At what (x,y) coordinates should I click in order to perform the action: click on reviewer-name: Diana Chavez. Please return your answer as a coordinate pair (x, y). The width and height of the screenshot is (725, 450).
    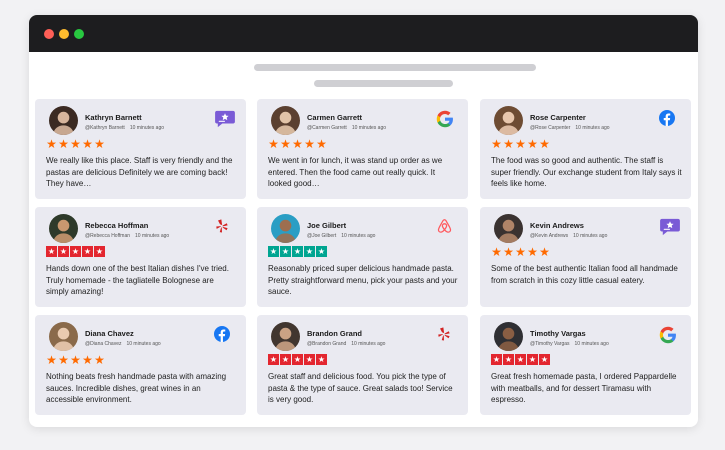
    Looking at the image, I should click on (109, 333).